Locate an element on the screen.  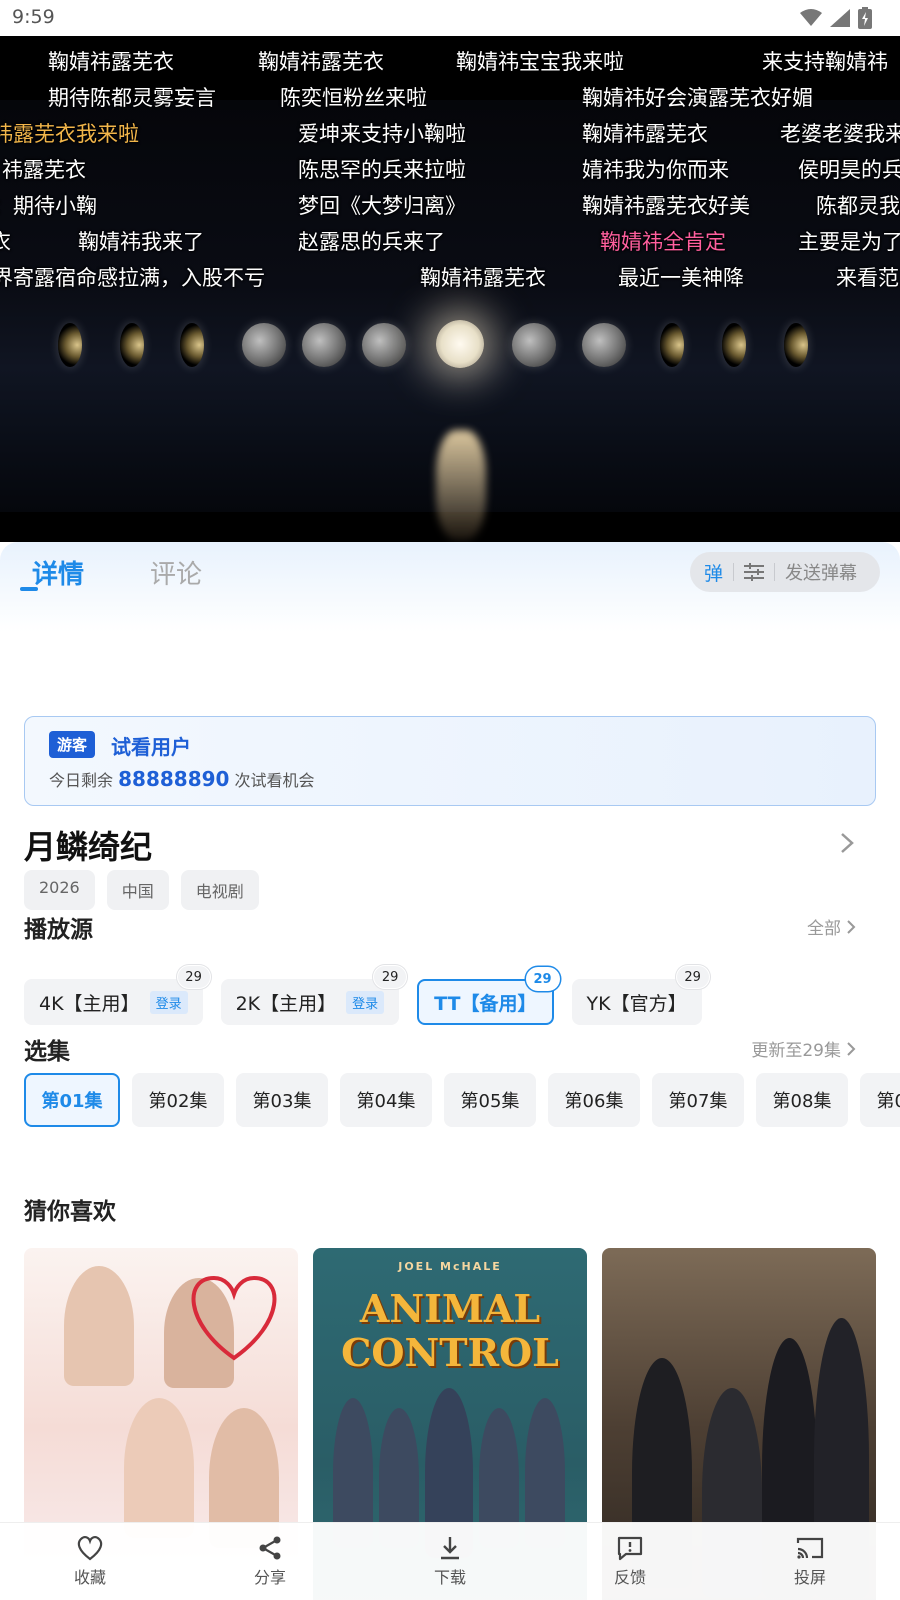
cast-button: 投屏 is located at coordinates (810, 1561).